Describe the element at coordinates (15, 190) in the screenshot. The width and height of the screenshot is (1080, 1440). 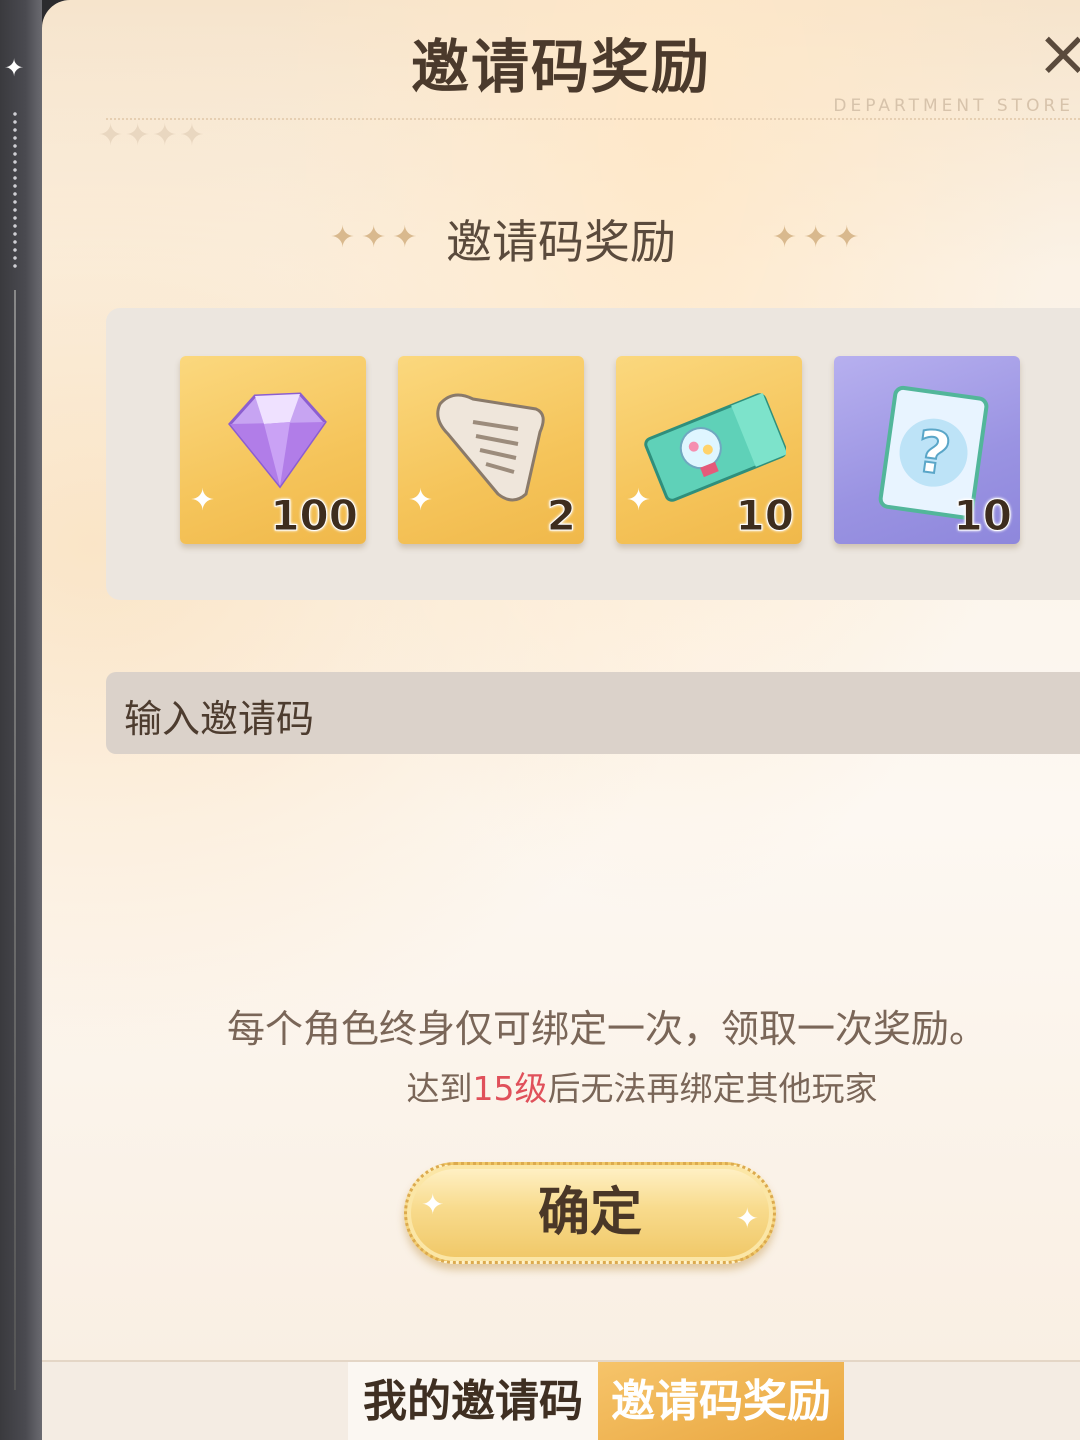
I see `dot-decoration` at that location.